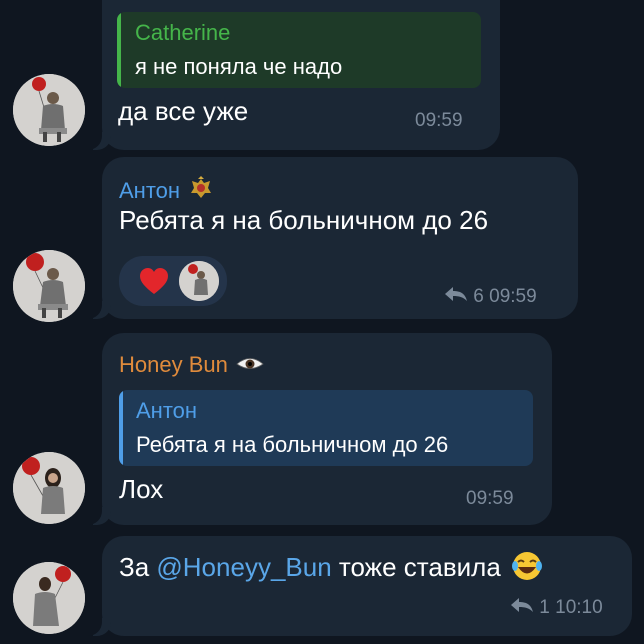  What do you see at coordinates (154, 284) in the screenshot?
I see `red-heart-icon` at bounding box center [154, 284].